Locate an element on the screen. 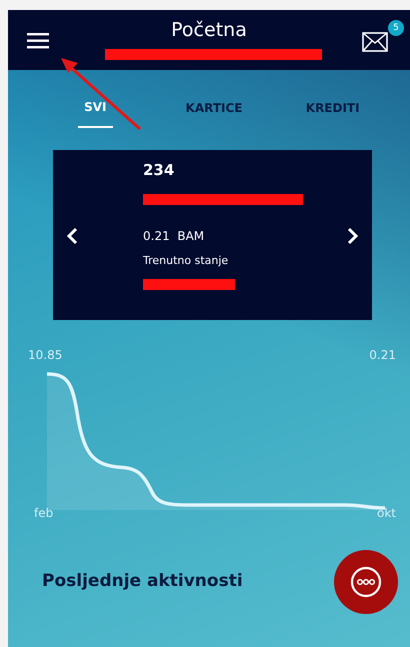  messages-button is located at coordinates (375, 41).